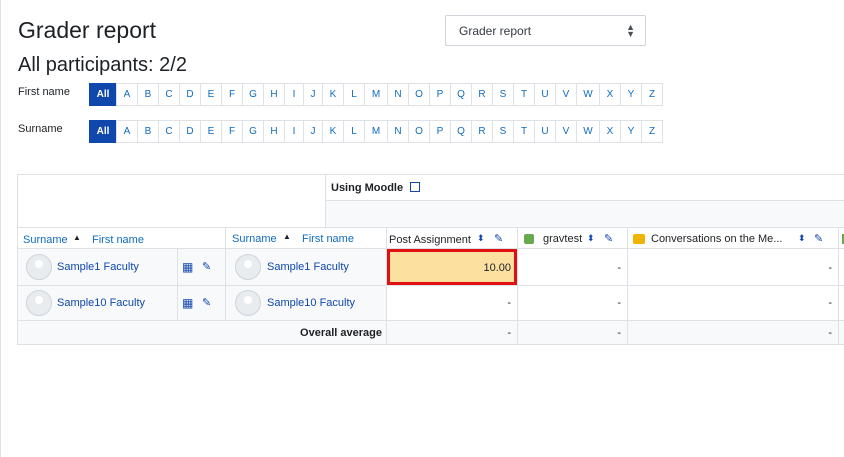 This screenshot has width=844, height=457. I want to click on surname-letter-g: G, so click(253, 131).